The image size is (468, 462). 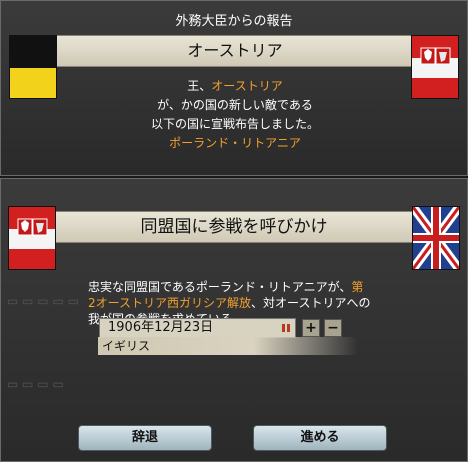 I want to click on union-jack-icon, so click(x=436, y=238).